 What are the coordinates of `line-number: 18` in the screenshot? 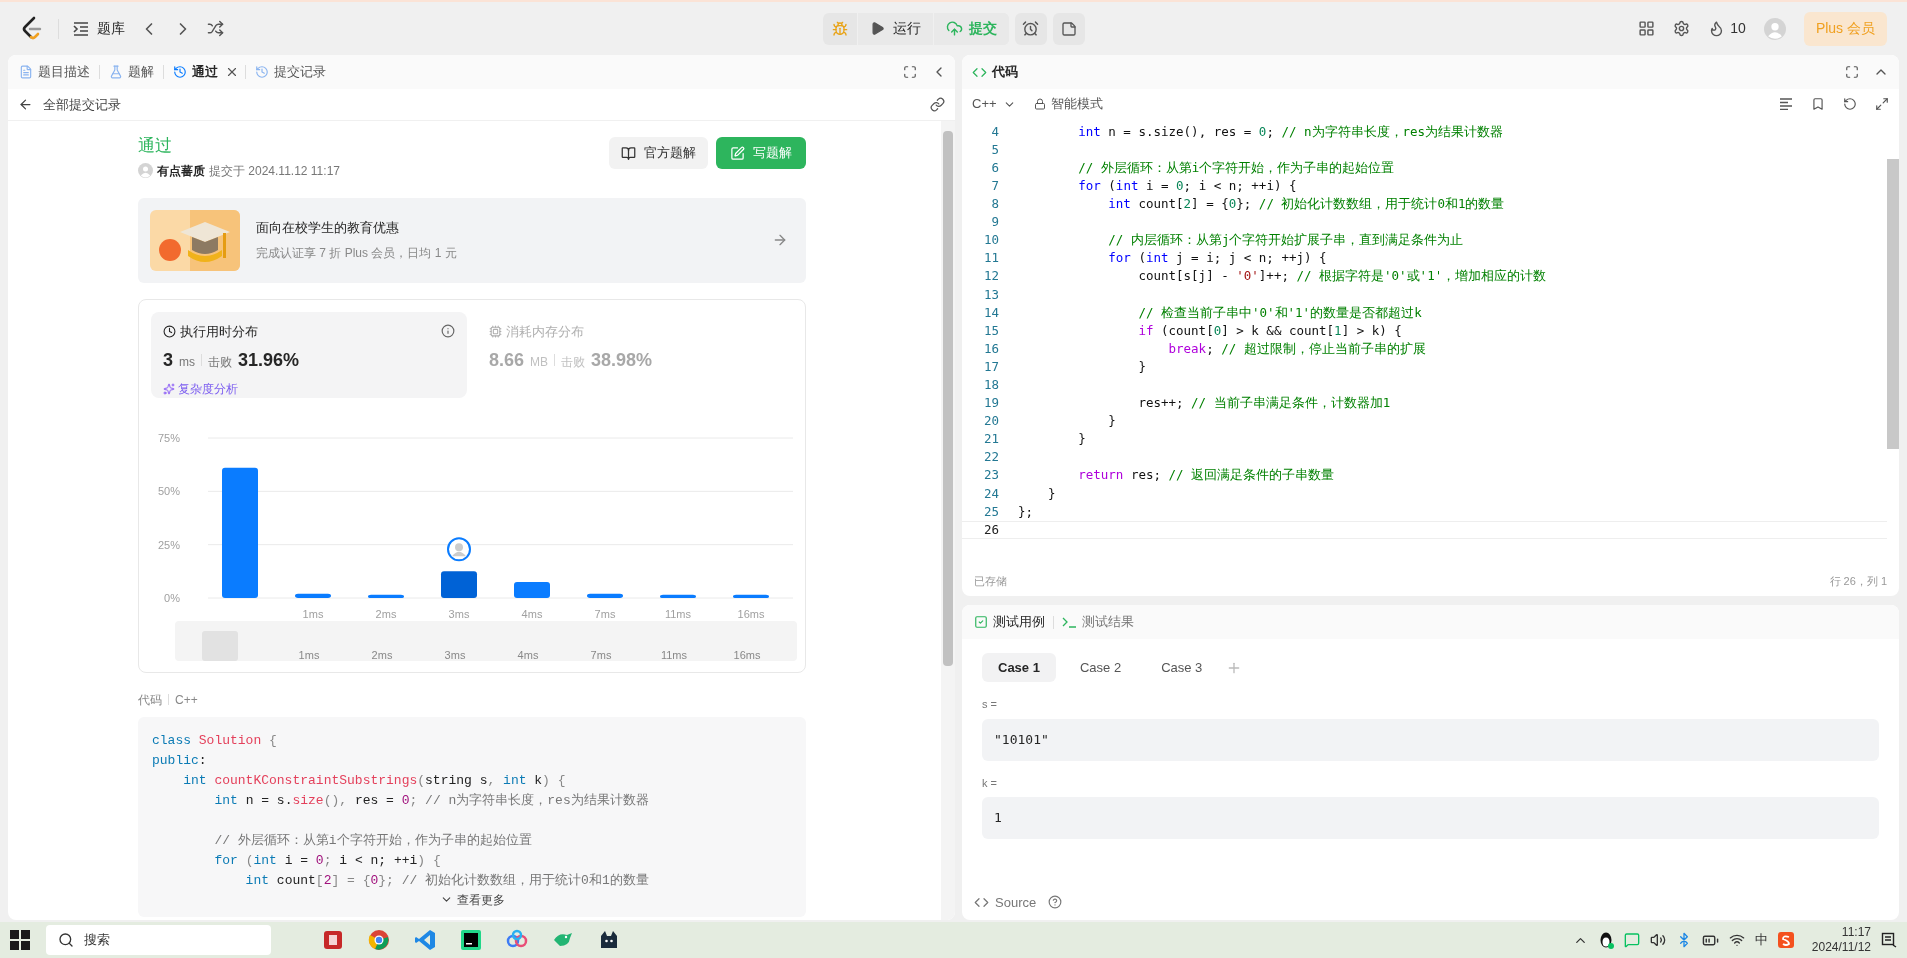 It's located at (991, 385).